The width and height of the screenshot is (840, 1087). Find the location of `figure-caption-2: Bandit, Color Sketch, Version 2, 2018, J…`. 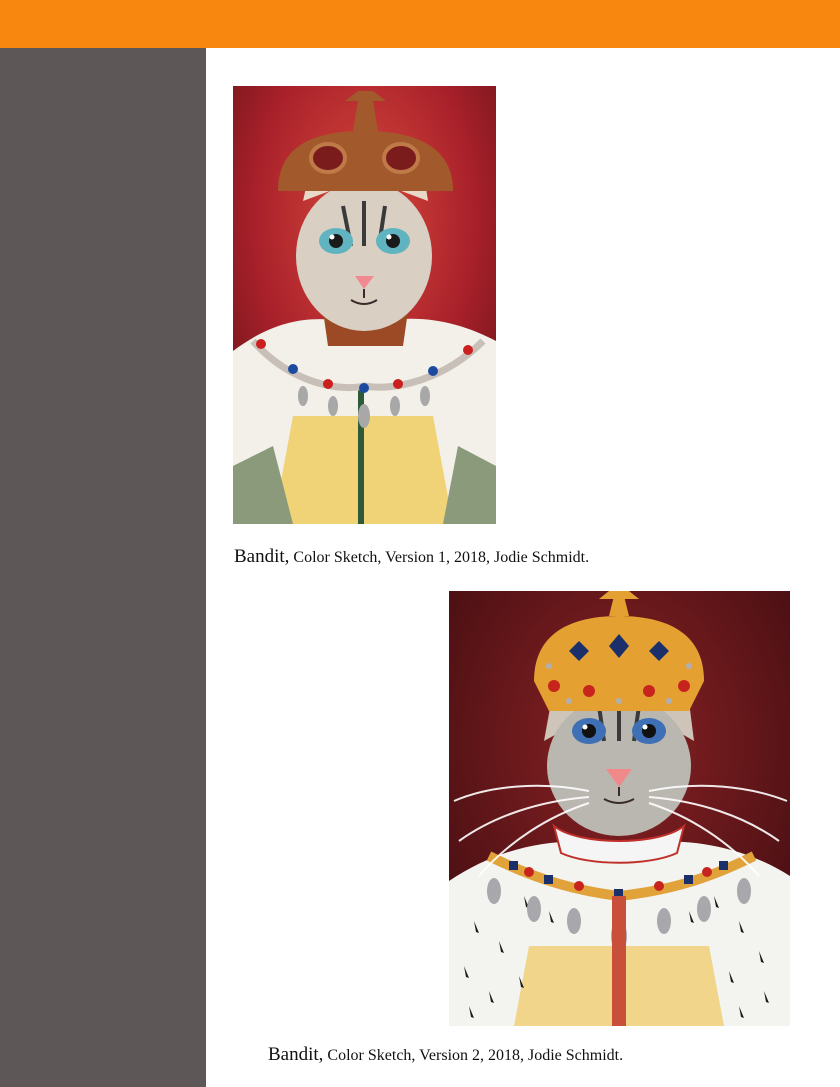

figure-caption-2: Bandit, Color Sketch, Version 2, 2018, J… is located at coordinates (445, 1055).